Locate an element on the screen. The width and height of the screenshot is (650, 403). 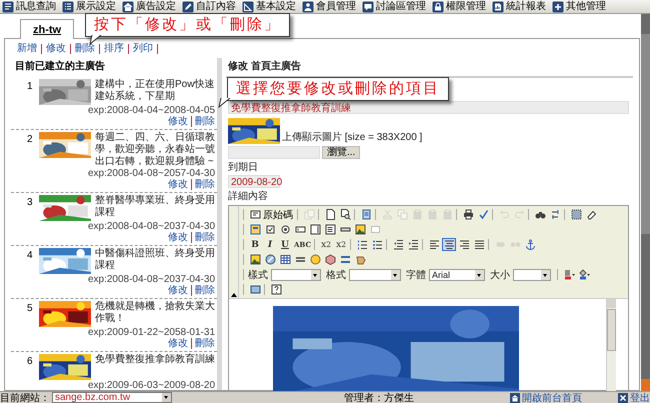
justify-icon is located at coordinates (479, 244).